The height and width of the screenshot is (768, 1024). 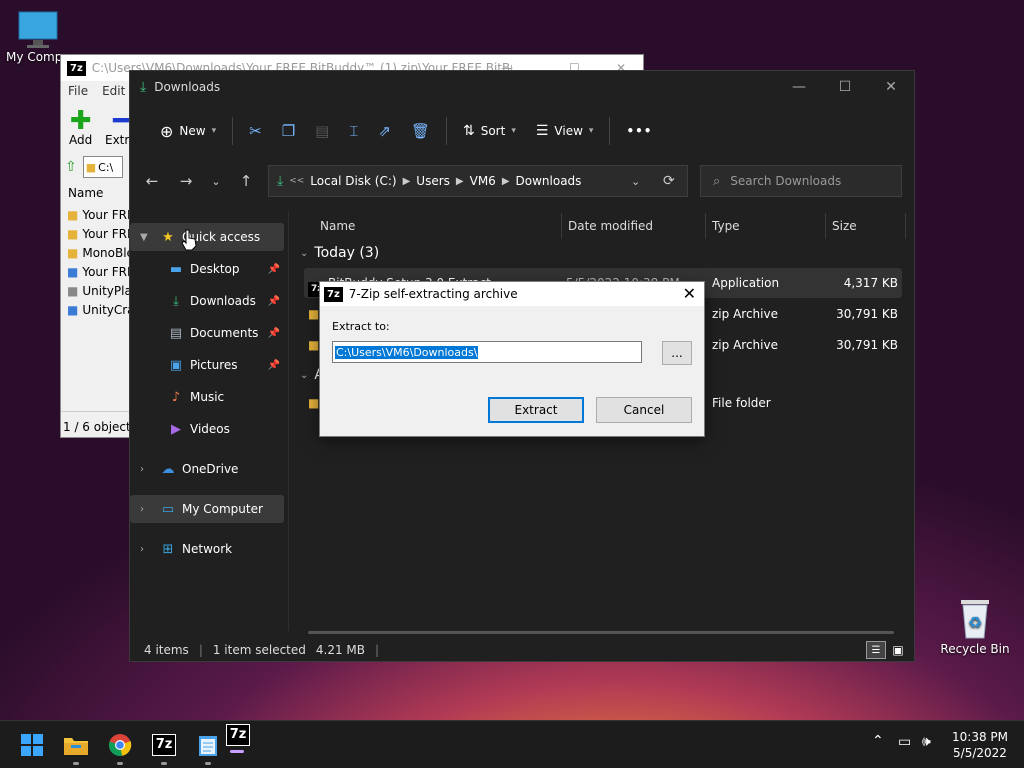 I want to click on sidebar-item-my-computer: › ▭ My Computer, so click(x=207, y=509).